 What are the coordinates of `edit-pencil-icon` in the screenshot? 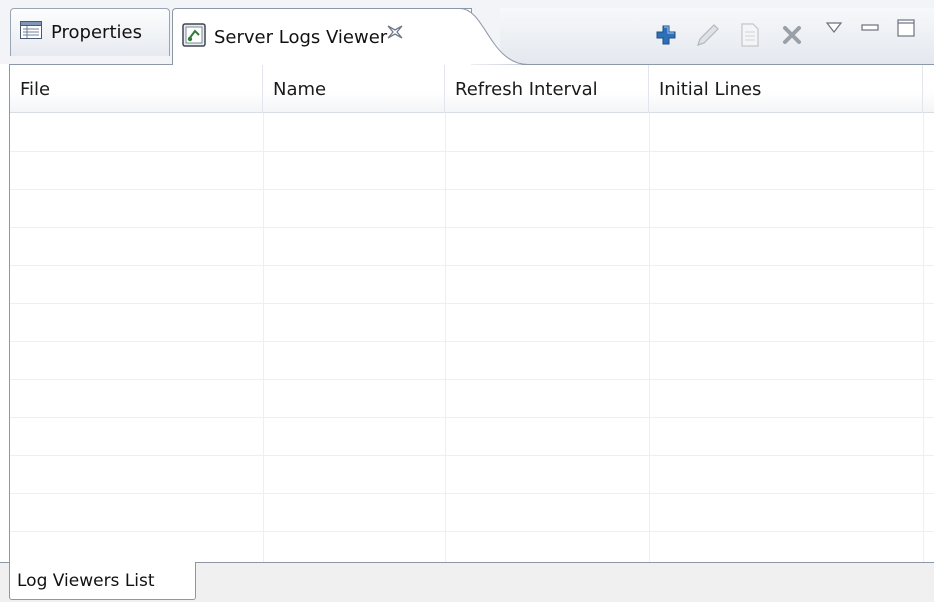 It's located at (708, 35).